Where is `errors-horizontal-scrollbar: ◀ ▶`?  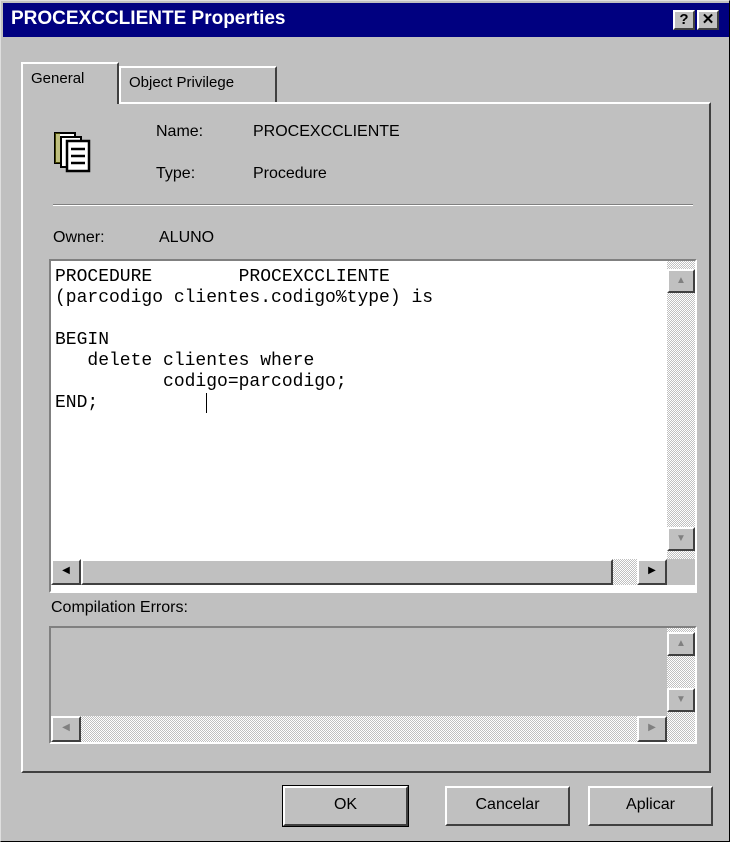
errors-horizontal-scrollbar: ◀ ▶ is located at coordinates (373, 729).